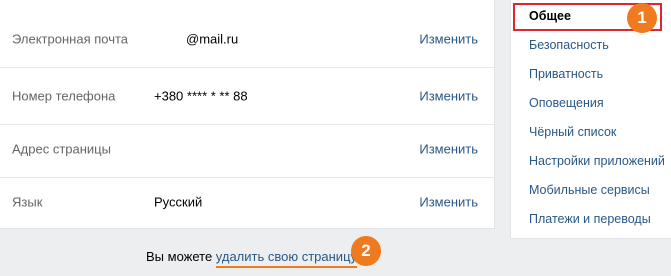  I want to click on phone-value: +380 **** * ** 88, so click(201, 96).